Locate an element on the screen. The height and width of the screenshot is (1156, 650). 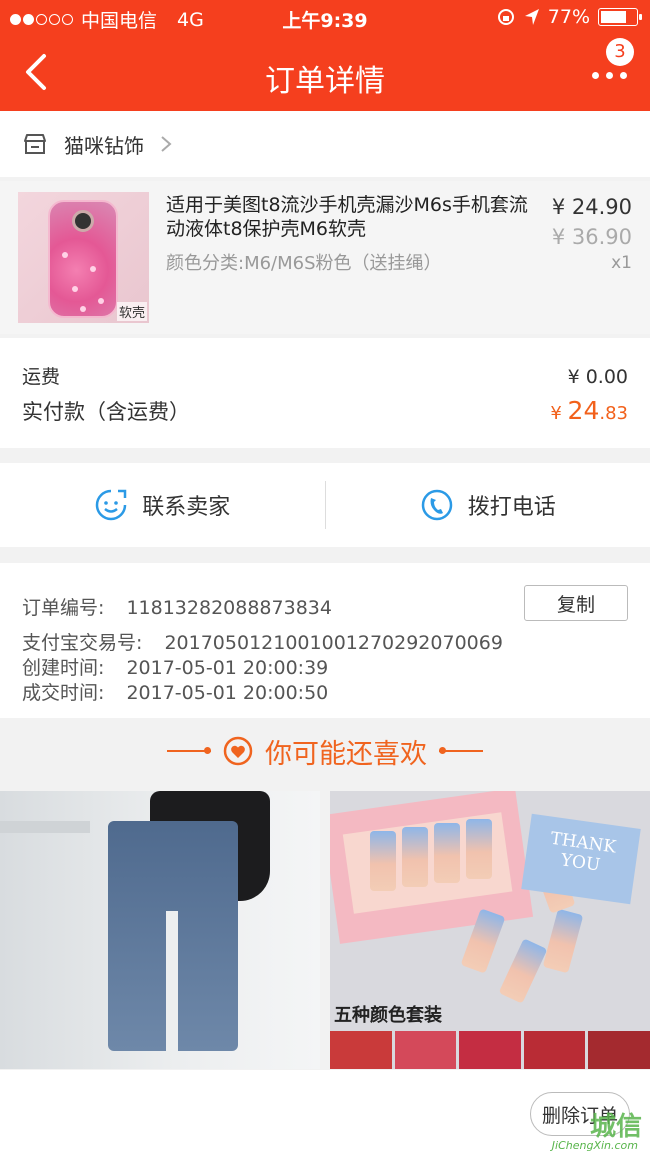
status-bar: 中国电信 4G 上午9:39 77% is located at coordinates (325, 18).